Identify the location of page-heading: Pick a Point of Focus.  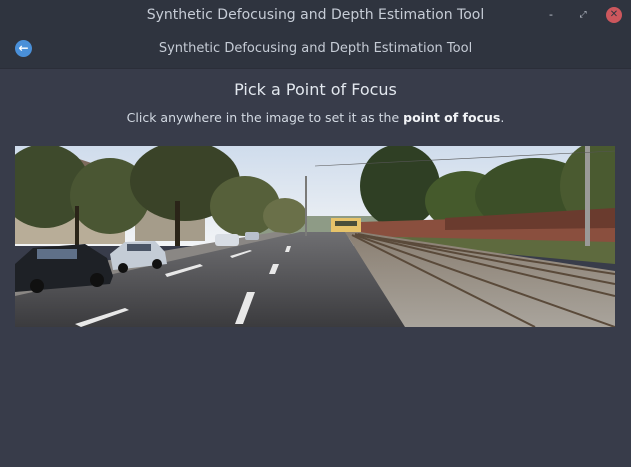
(315, 89).